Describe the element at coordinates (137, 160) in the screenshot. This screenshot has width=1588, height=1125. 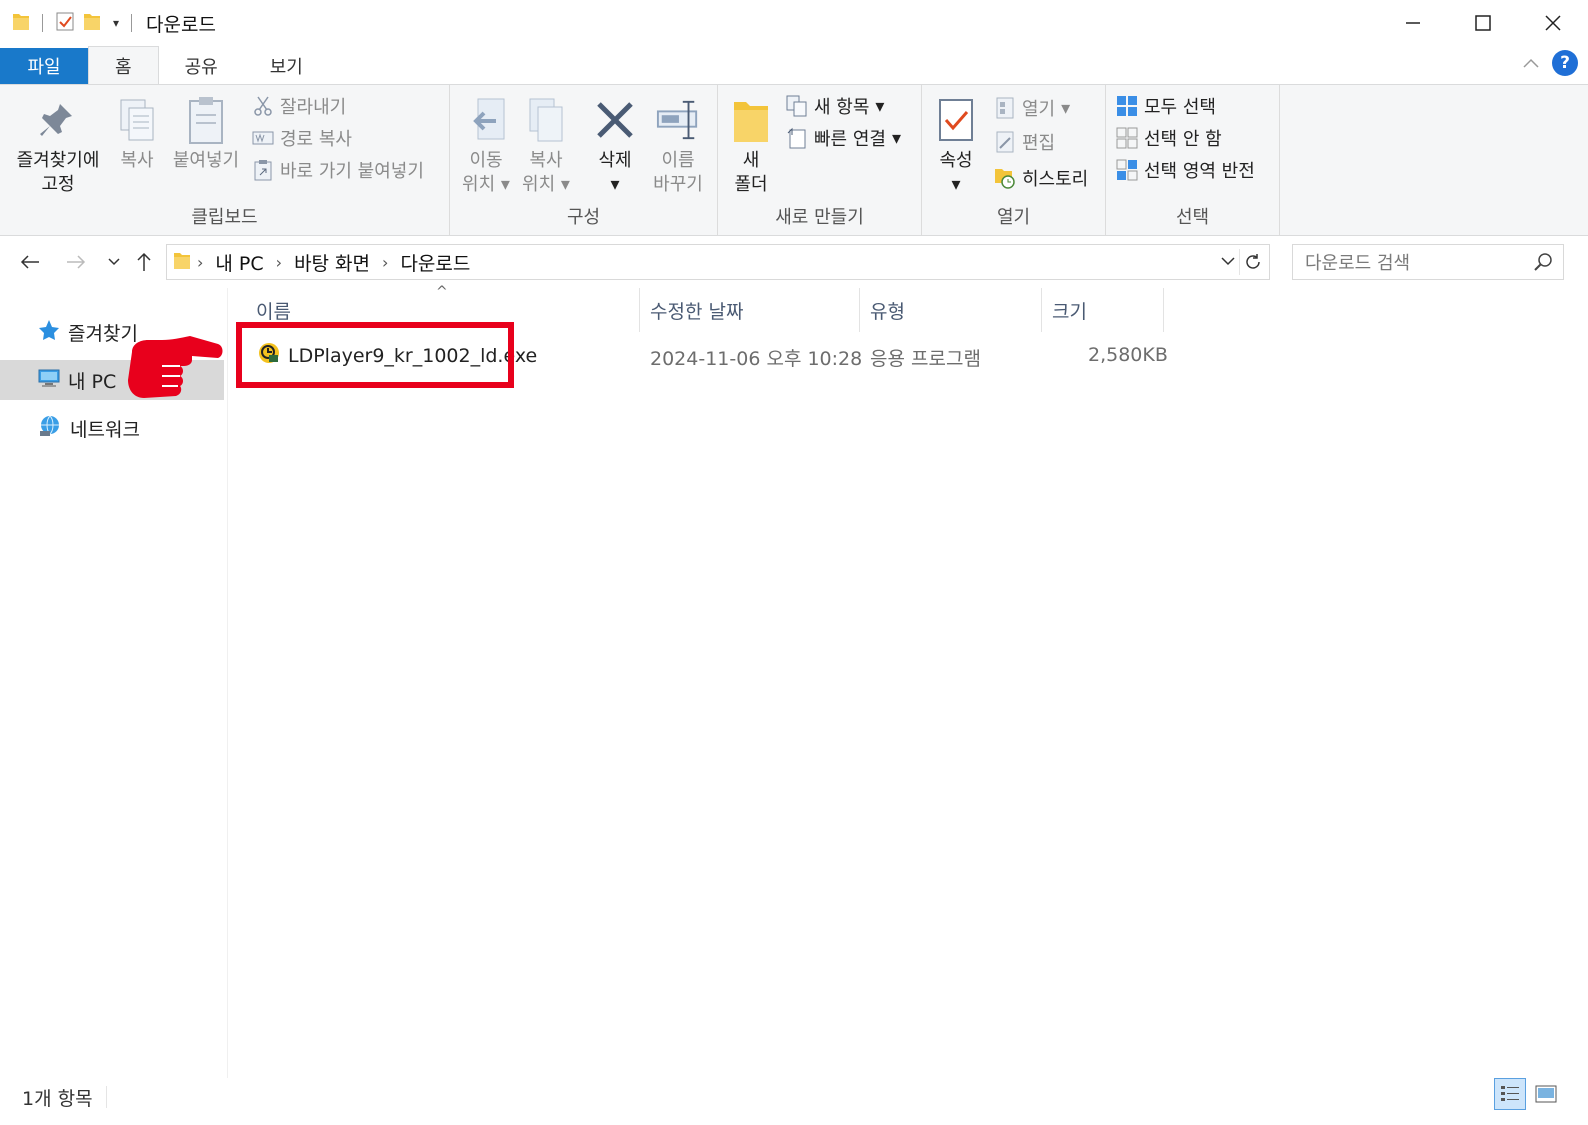
I see `copy-label: 복사` at that location.